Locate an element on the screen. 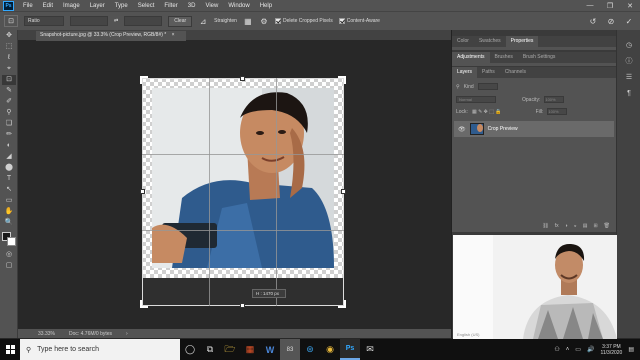  straighten-icon: ⊿ is located at coordinates (203, 21).